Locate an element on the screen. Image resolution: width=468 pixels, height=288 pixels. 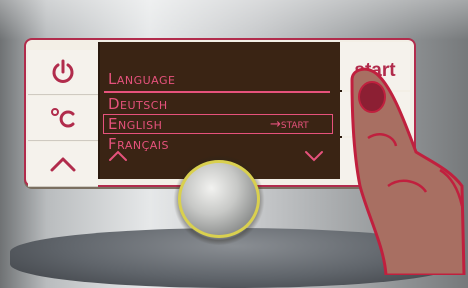
rotary-knob is located at coordinates (219, 199).